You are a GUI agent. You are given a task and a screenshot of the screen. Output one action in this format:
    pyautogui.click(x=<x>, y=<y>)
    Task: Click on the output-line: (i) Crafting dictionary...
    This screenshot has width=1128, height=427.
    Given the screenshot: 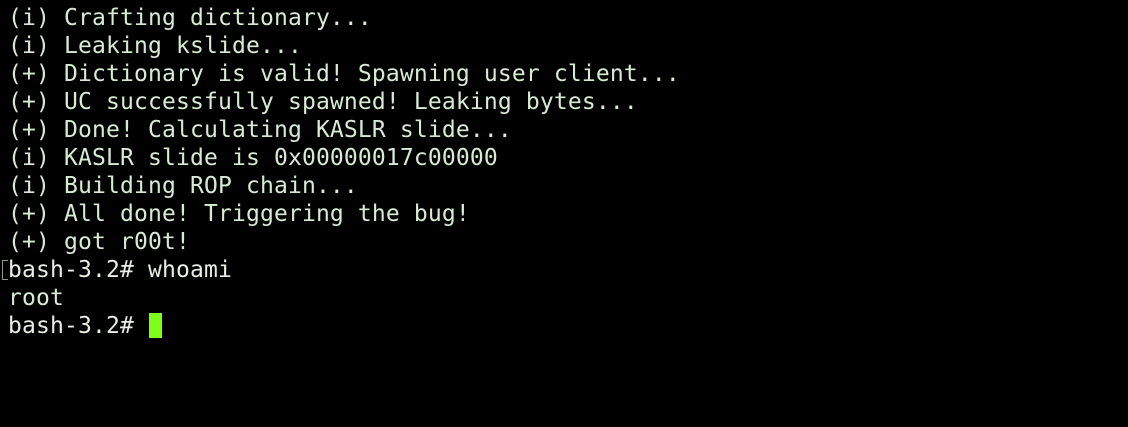 What is the action you would take?
    pyautogui.click(x=190, y=18)
    